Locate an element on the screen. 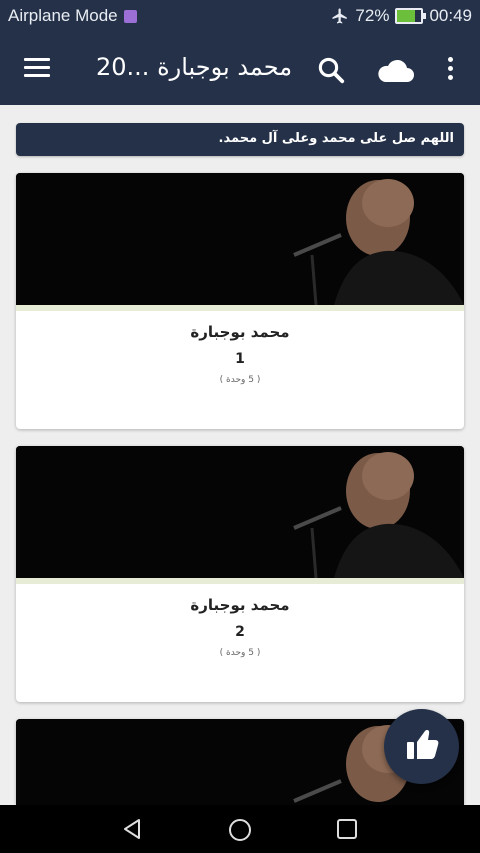 The width and height of the screenshot is (480, 853). app-bar: محمد بوجبارة ...20 is located at coordinates (240, 69).